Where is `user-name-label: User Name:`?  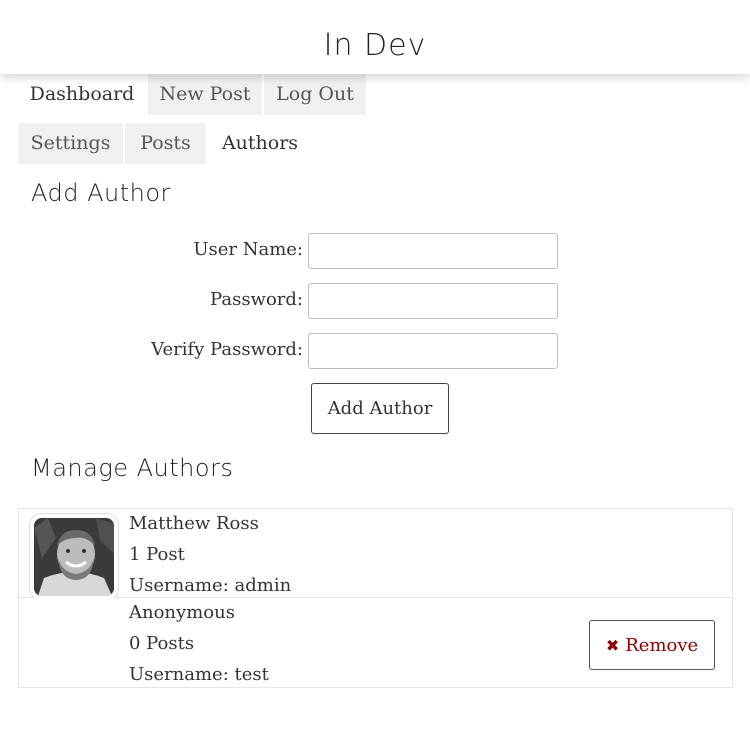
user-name-label: User Name: is located at coordinates (248, 249).